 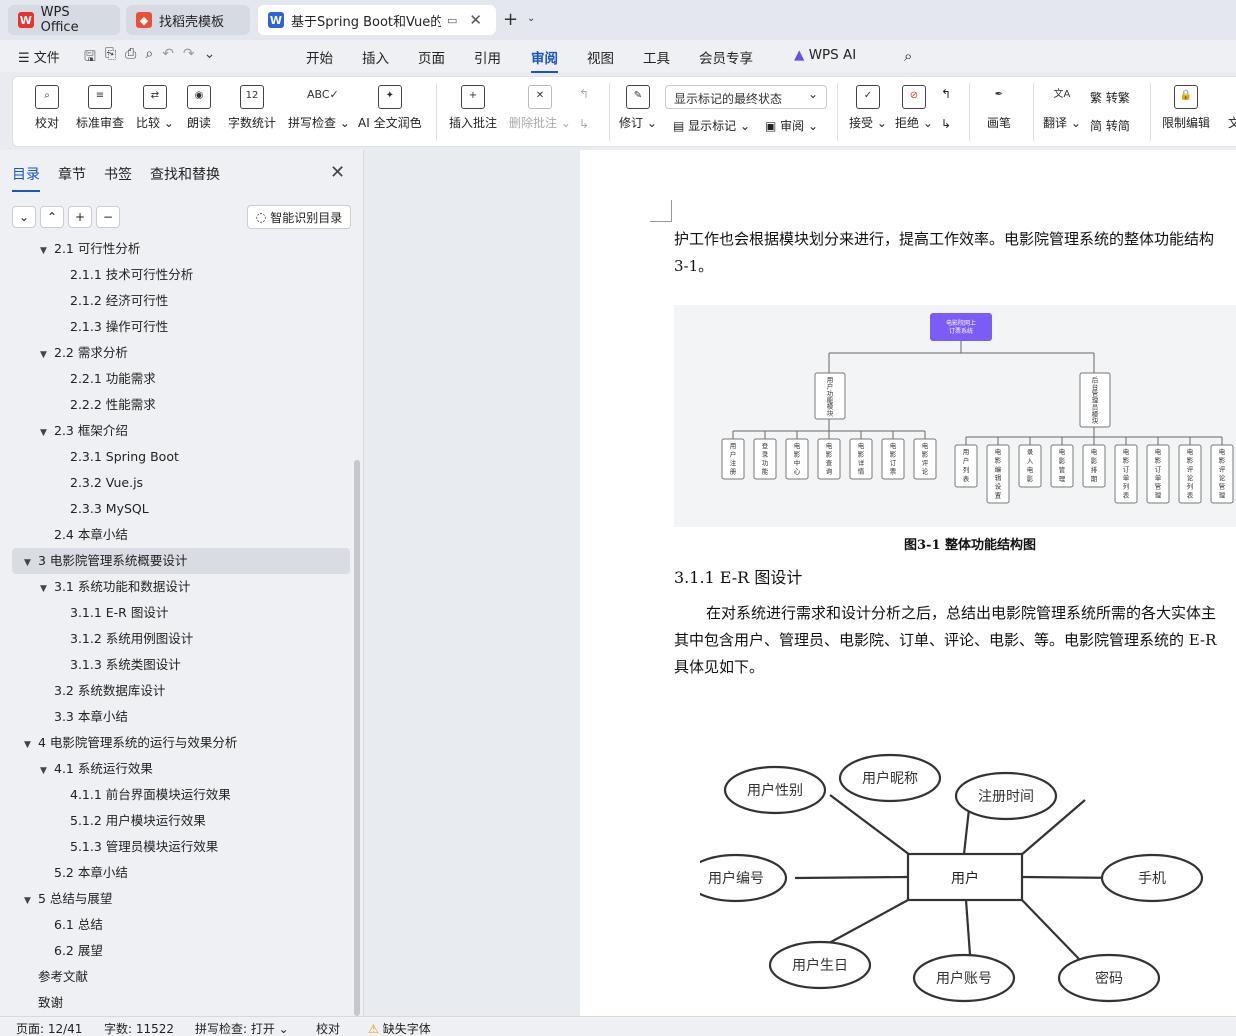 I want to click on menu-tools: 工具, so click(x=656, y=57).